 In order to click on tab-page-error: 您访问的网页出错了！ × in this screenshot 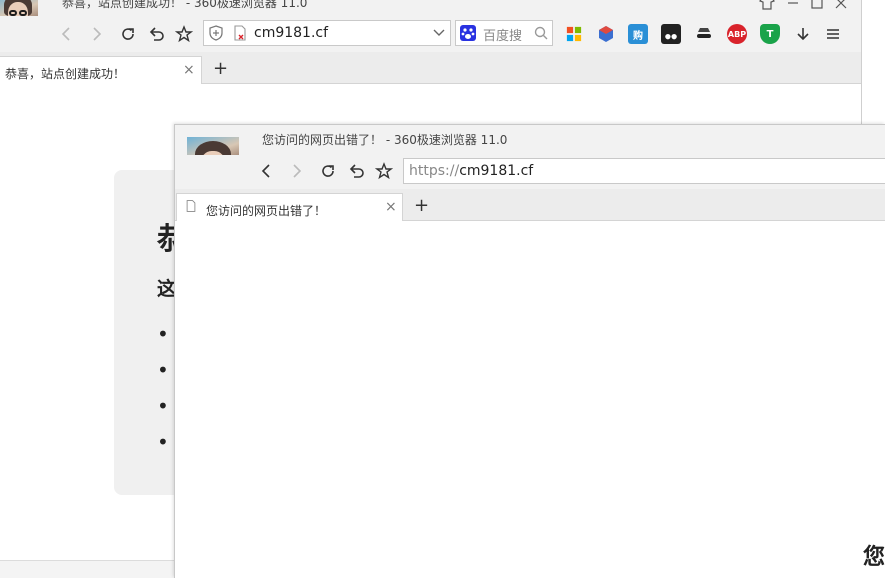, I will do `click(289, 207)`.